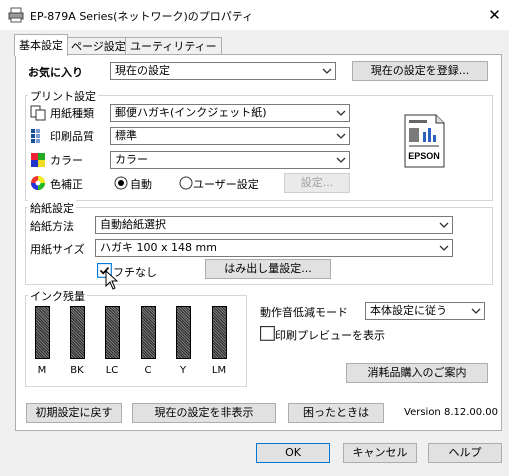  I want to click on brand-label: EPSON, so click(424, 156).